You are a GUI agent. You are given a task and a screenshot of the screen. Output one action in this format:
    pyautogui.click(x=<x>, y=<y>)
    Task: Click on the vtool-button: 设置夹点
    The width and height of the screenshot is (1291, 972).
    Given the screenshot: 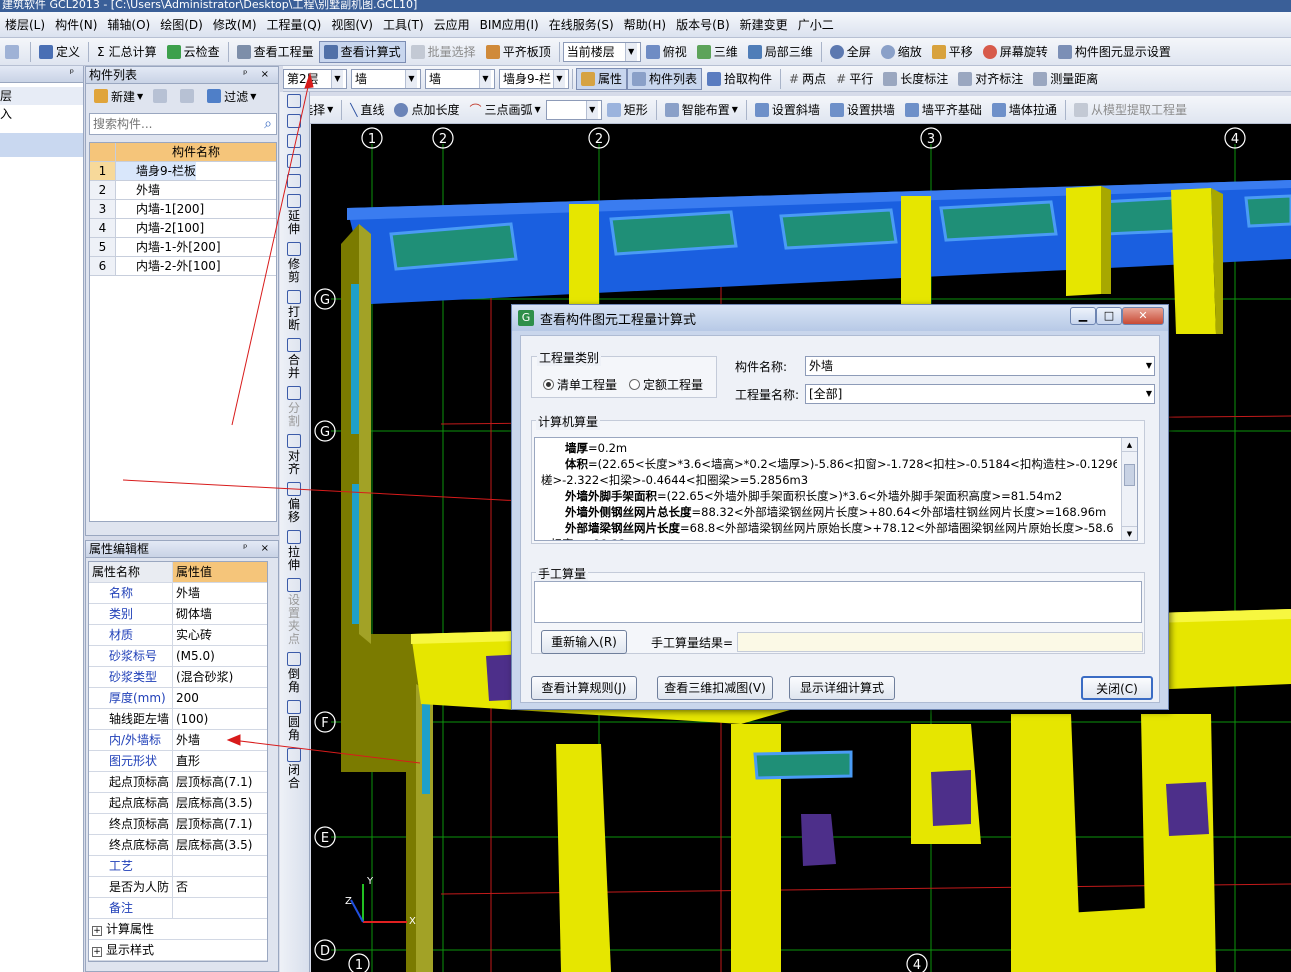 What is the action you would take?
    pyautogui.click(x=294, y=612)
    